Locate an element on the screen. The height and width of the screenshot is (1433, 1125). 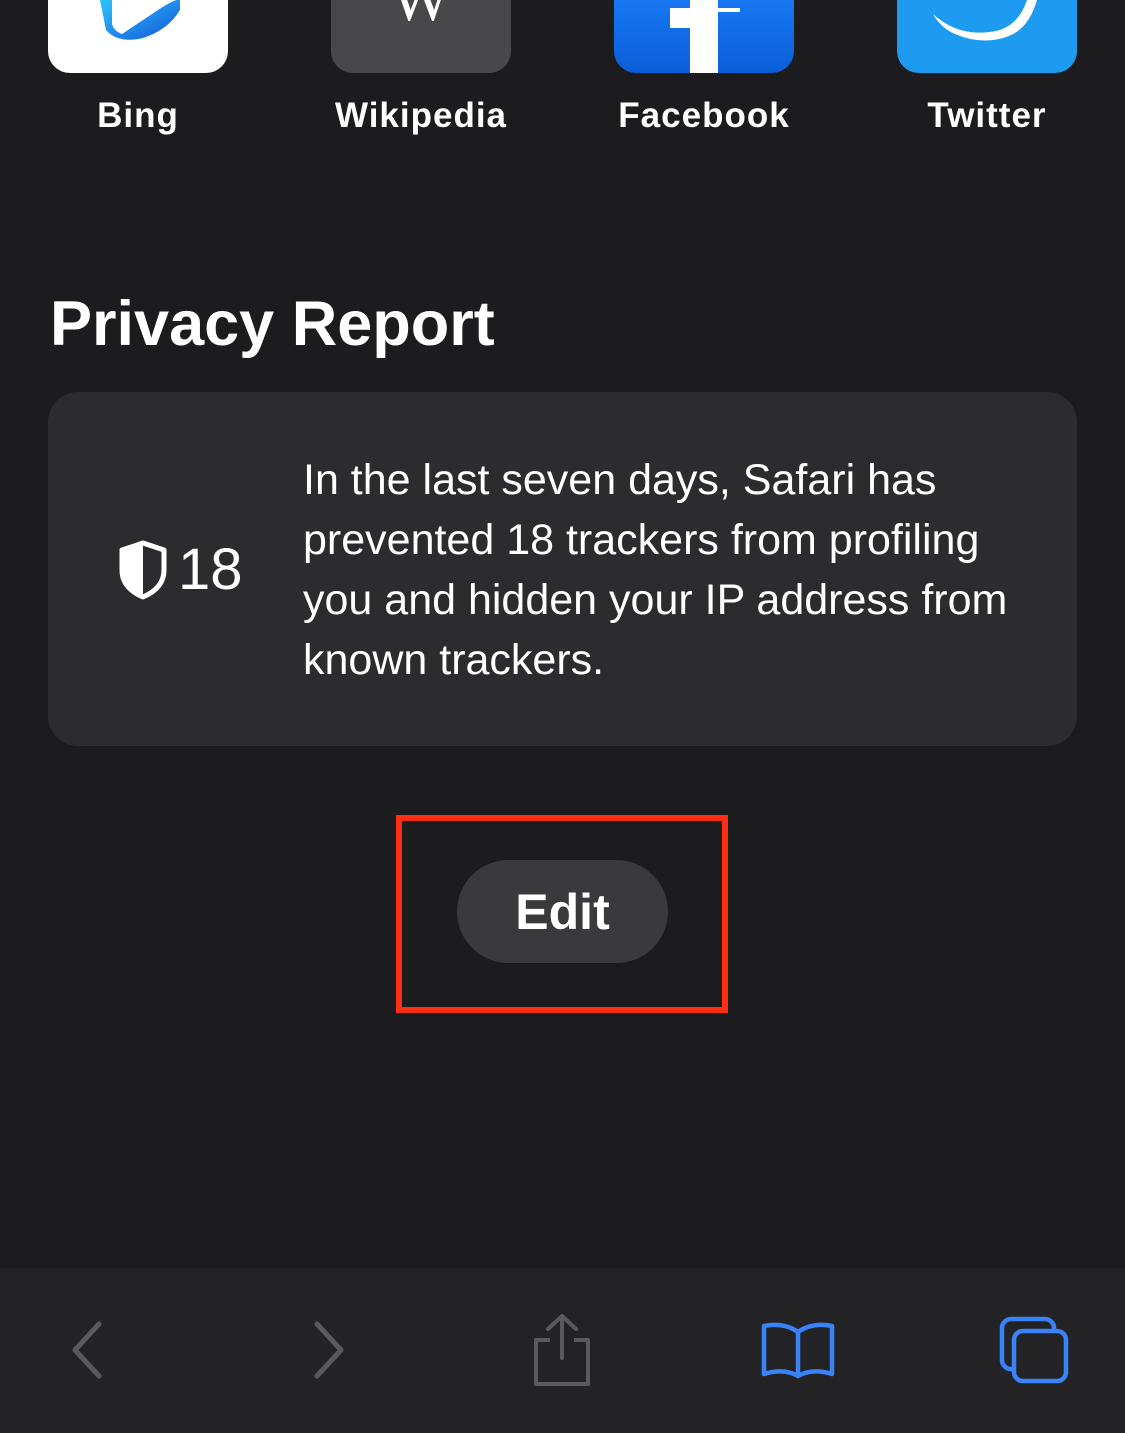
back-button is located at coordinates (87, 1350).